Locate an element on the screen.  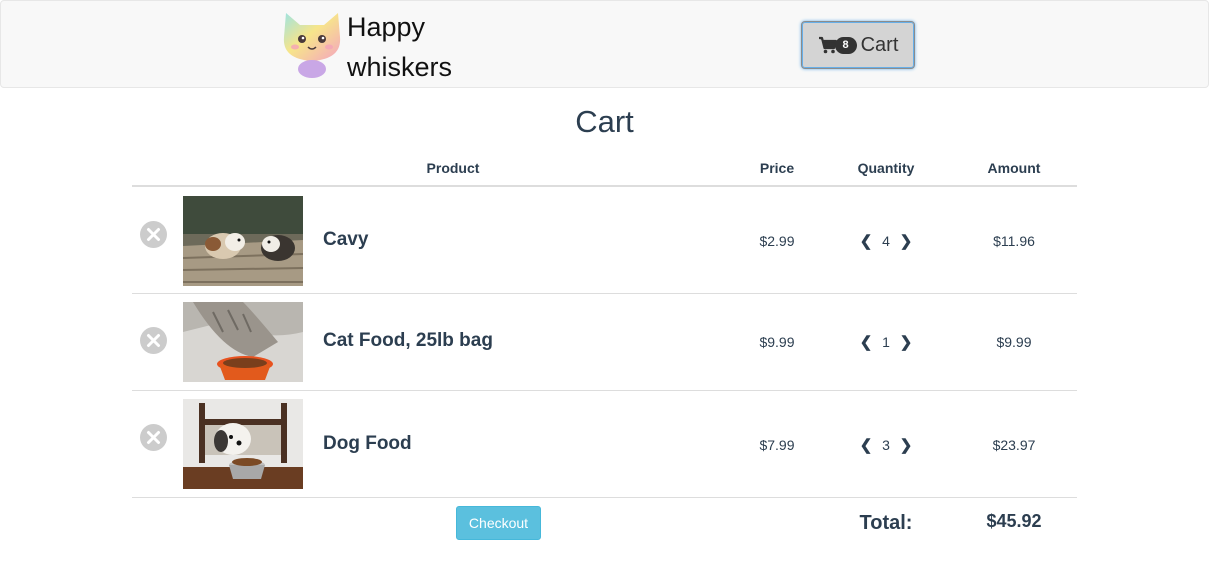
cat-food-product-image is located at coordinates (243, 342).